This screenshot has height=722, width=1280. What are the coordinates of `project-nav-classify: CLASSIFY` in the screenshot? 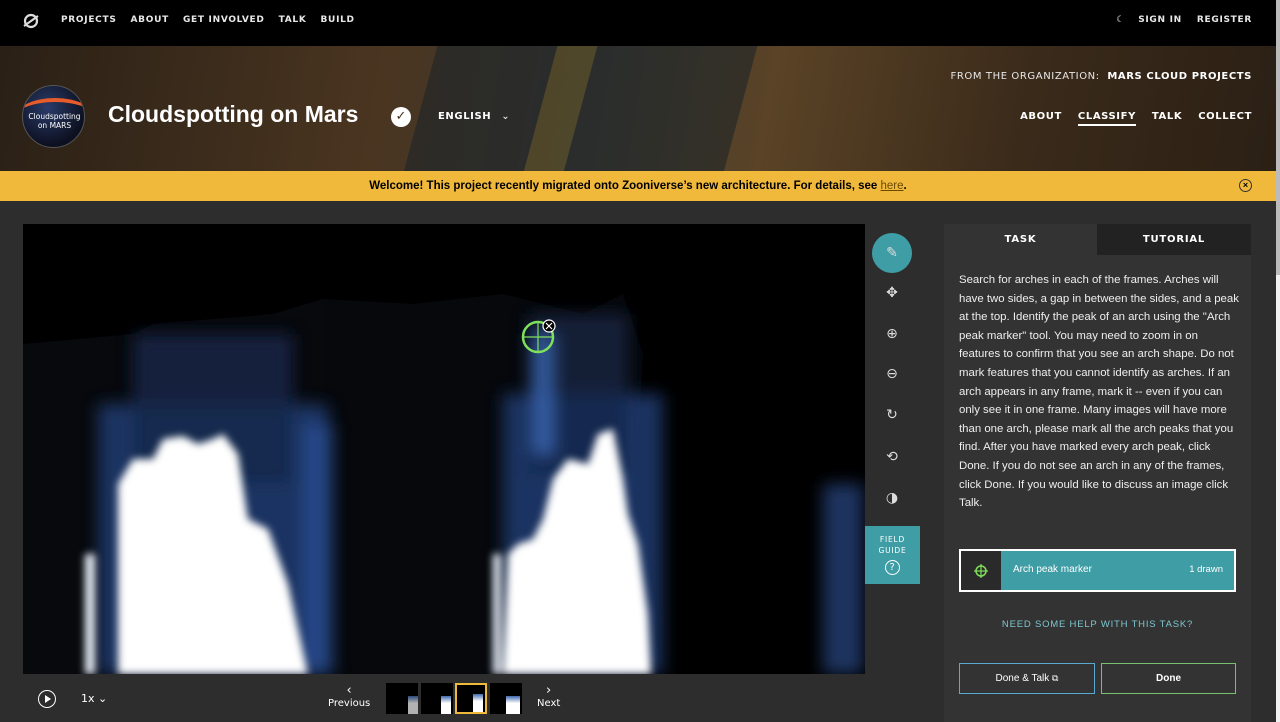 It's located at (1106, 118).